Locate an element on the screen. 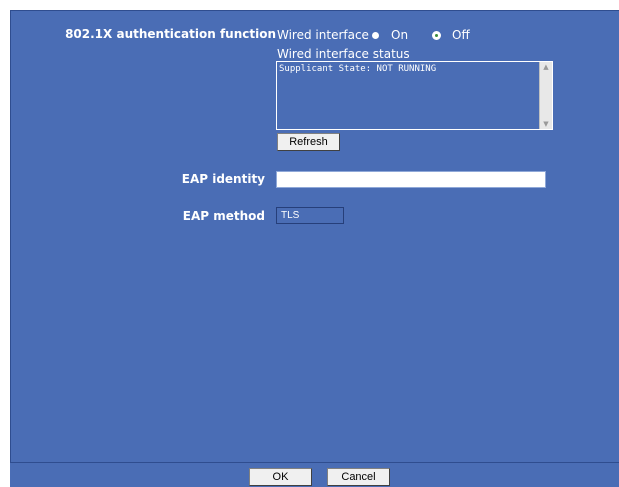 This screenshot has width=619, height=487. auth-function-label: 802.1X authentication function is located at coordinates (170, 34).